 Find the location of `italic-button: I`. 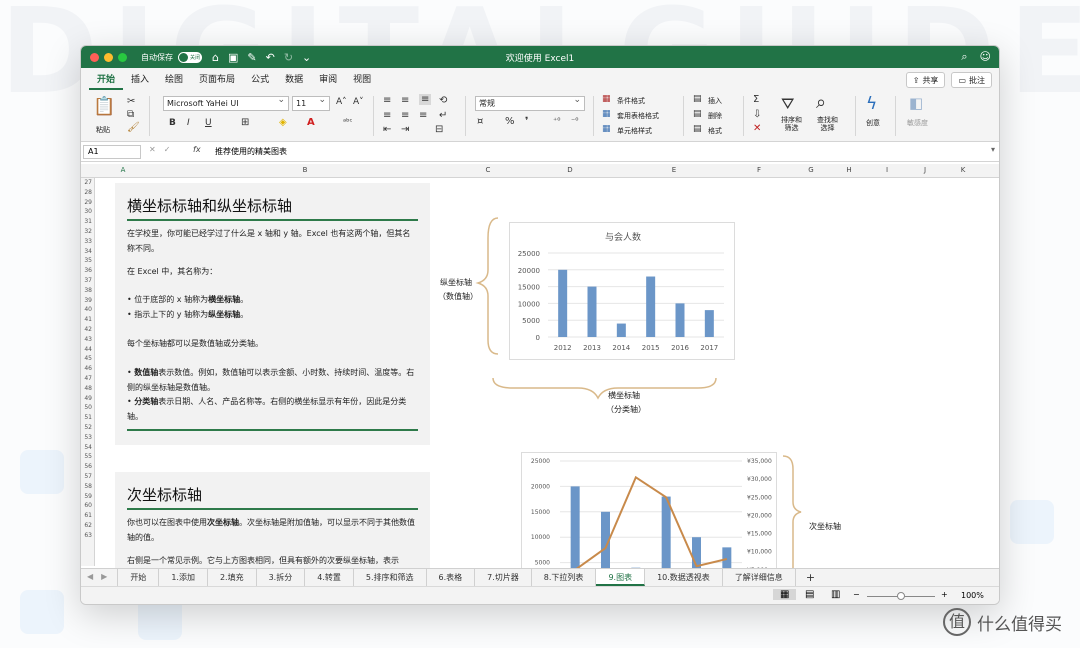

italic-button: I is located at coordinates (188, 123).